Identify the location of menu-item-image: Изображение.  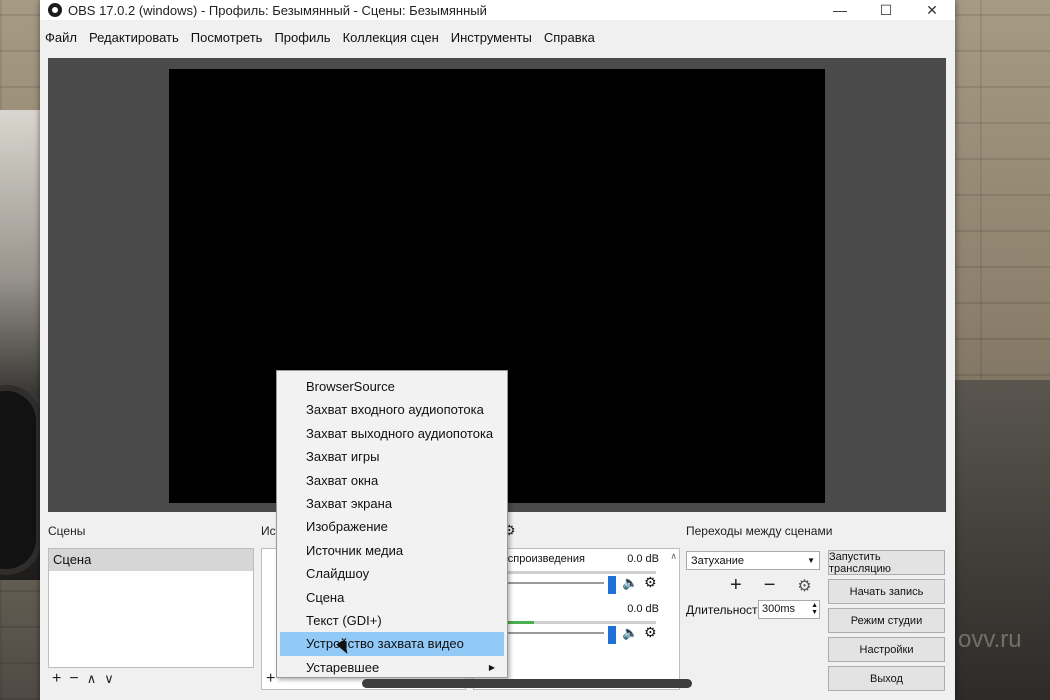
(392, 526).